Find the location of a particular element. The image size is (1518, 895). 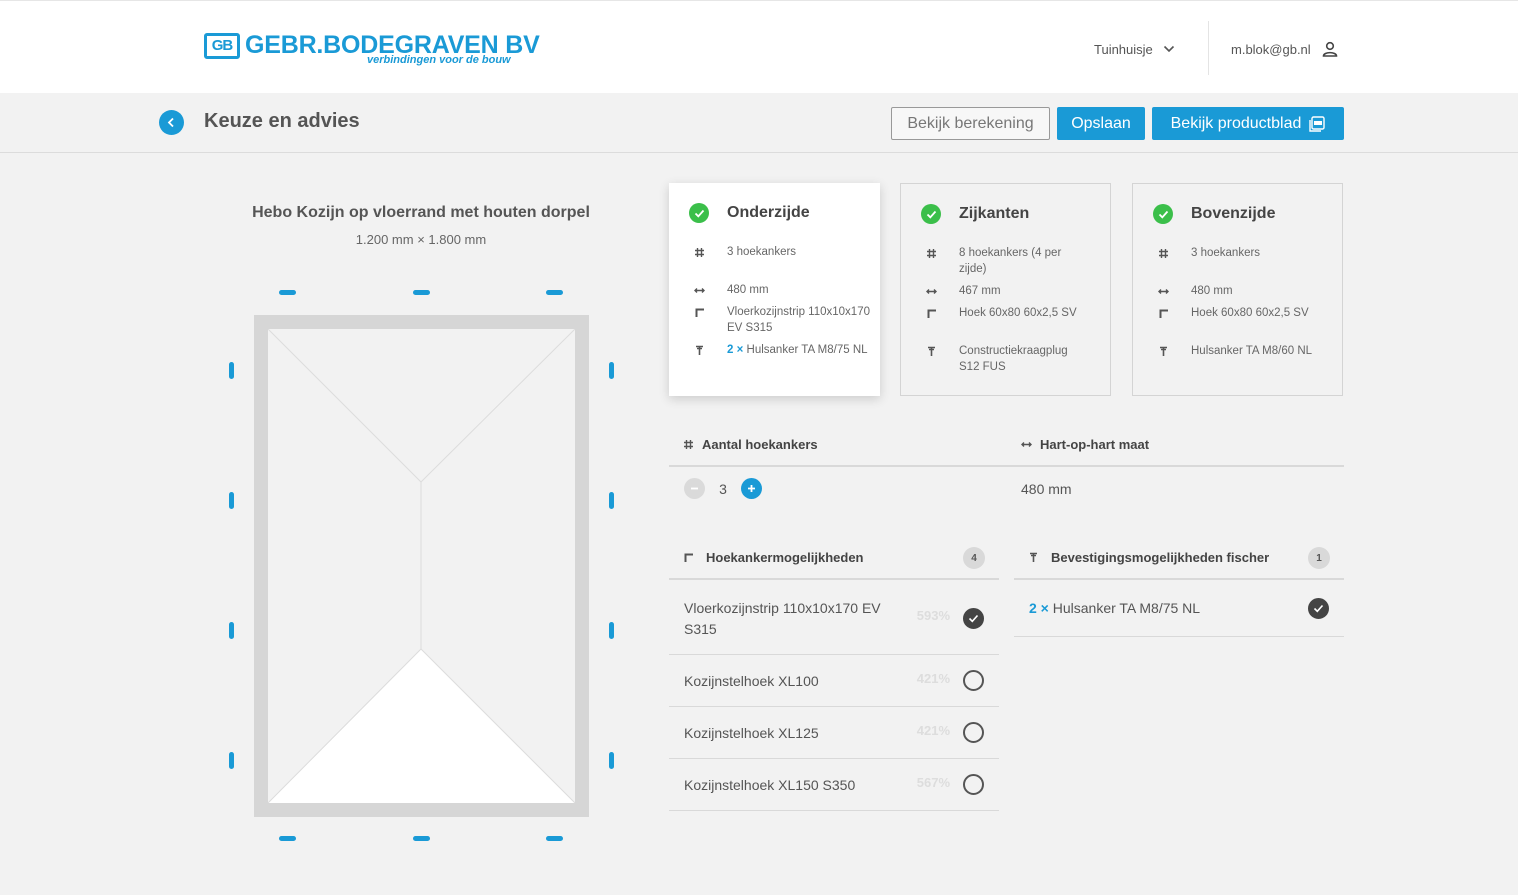

fixing-name: Hulsanker TA M8/60 NL is located at coordinates (1252, 351).